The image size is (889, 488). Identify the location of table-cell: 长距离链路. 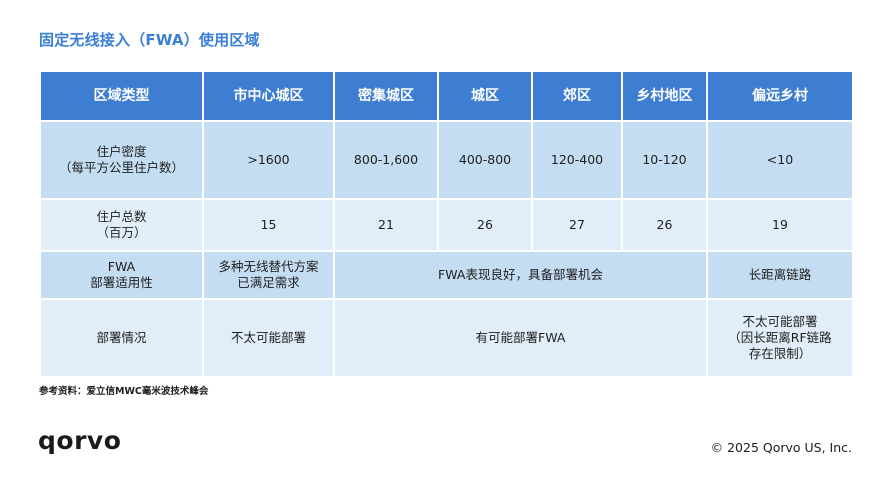
(780, 275).